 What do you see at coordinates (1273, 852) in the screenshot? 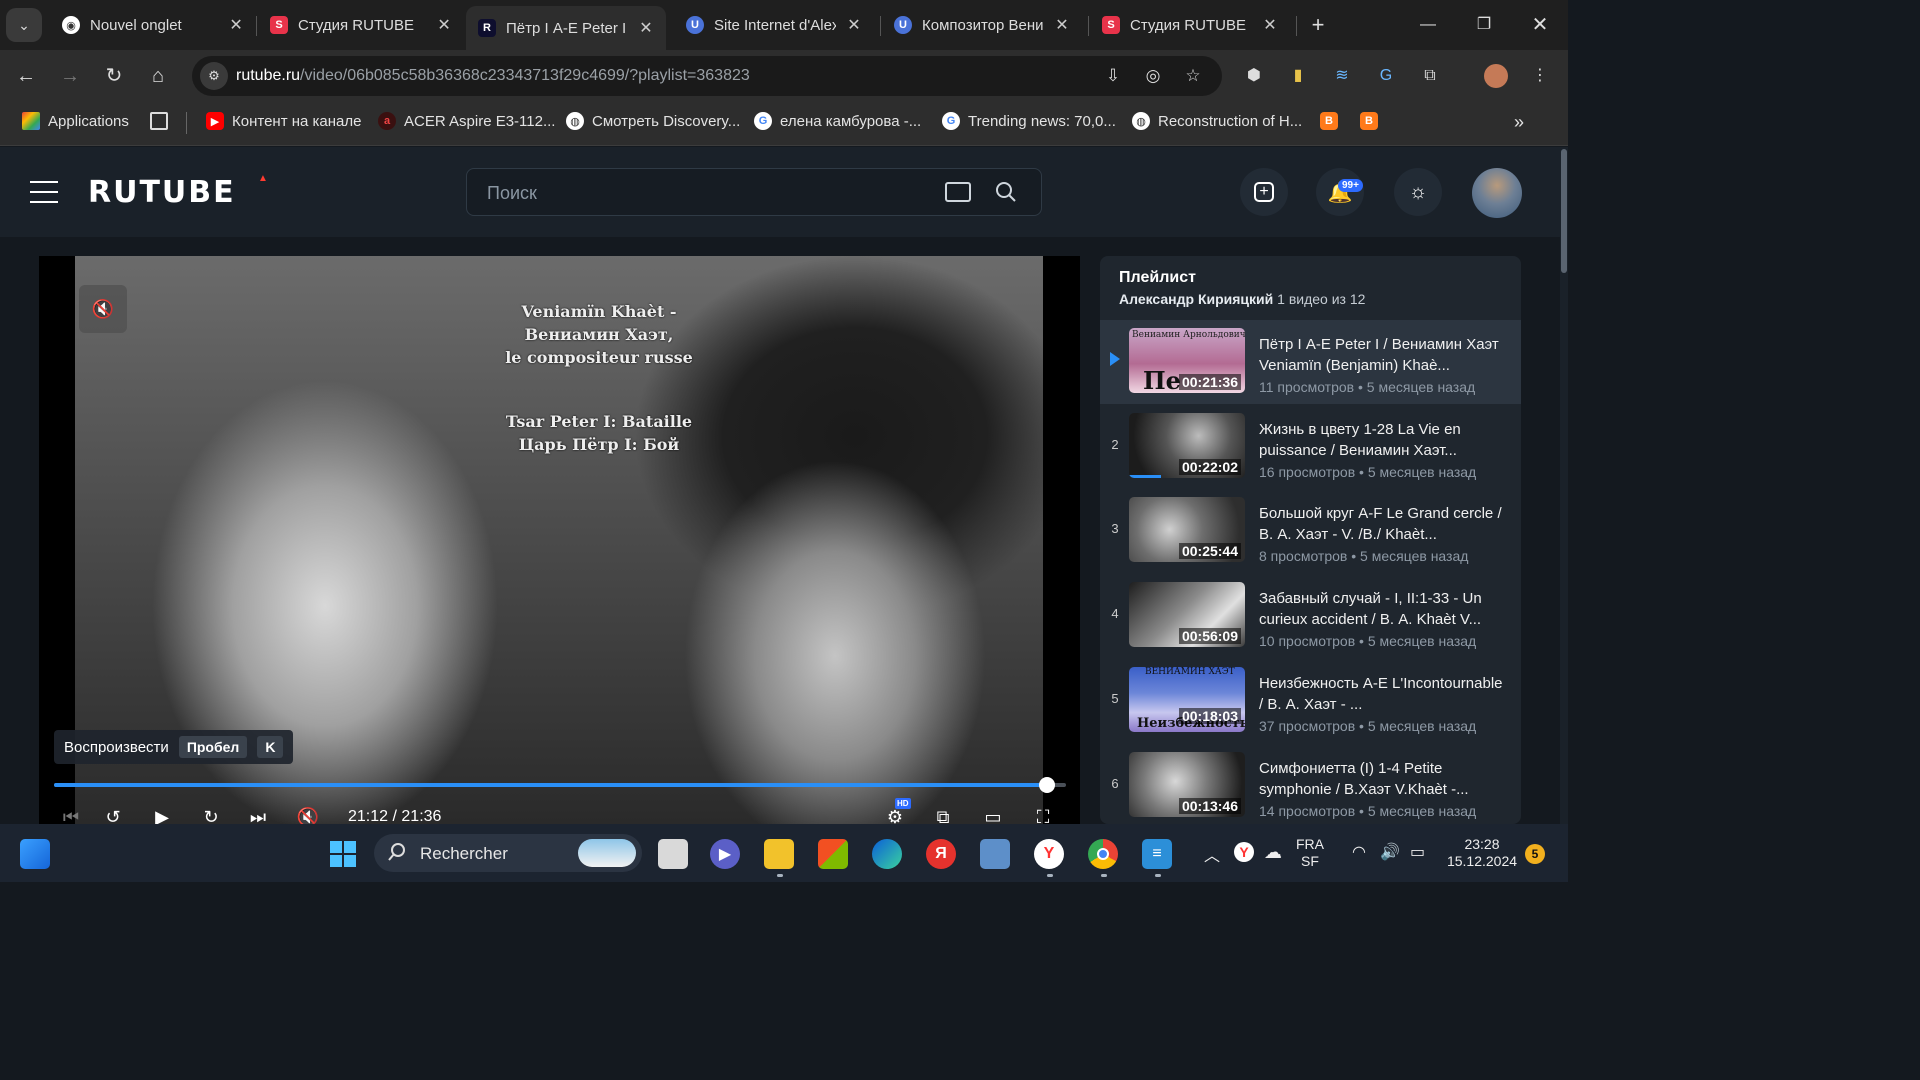
I see `cloud-icon: ☁` at bounding box center [1273, 852].